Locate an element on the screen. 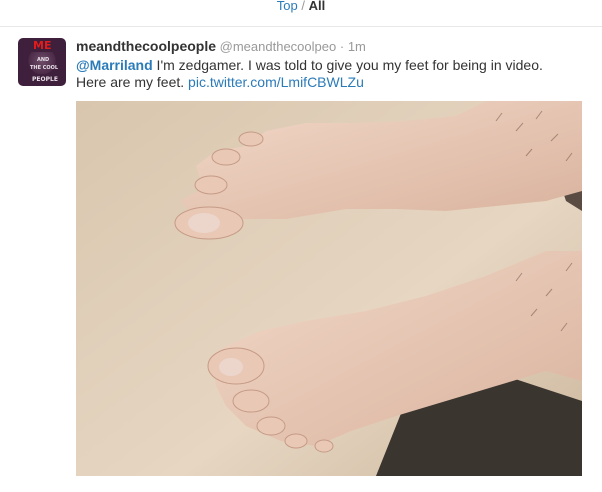 This screenshot has height=492, width=602. filter-all-label: All is located at coordinates (317, 6).